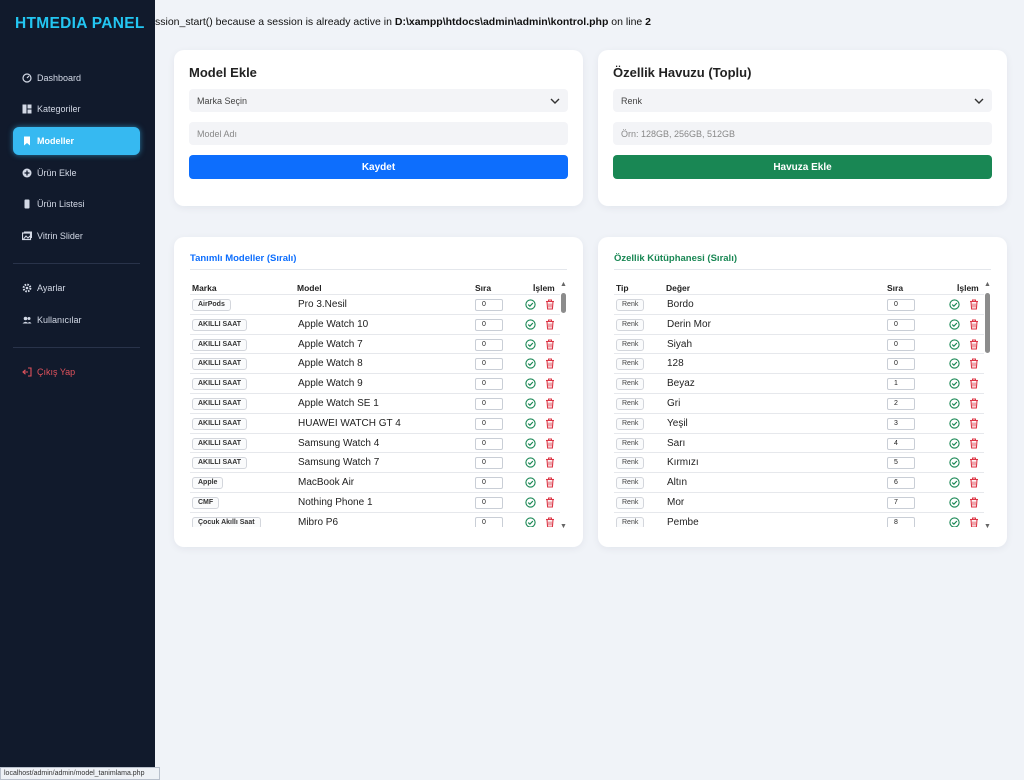  What do you see at coordinates (76, 347) in the screenshot?
I see `sidebar-divider` at bounding box center [76, 347].